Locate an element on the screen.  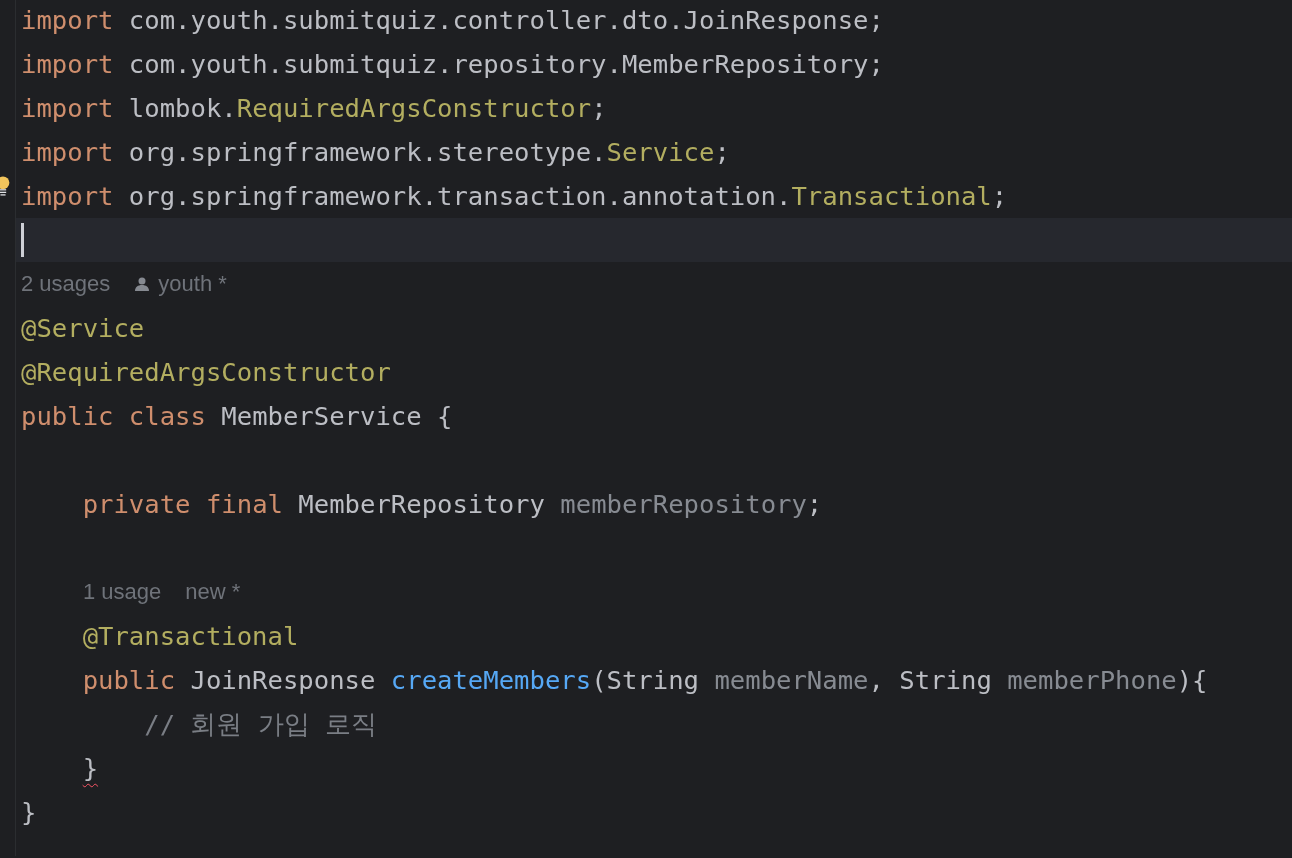
code-line: import com.youth.submitquiz.repository.MemberRepository; is located at coordinates (452, 64).